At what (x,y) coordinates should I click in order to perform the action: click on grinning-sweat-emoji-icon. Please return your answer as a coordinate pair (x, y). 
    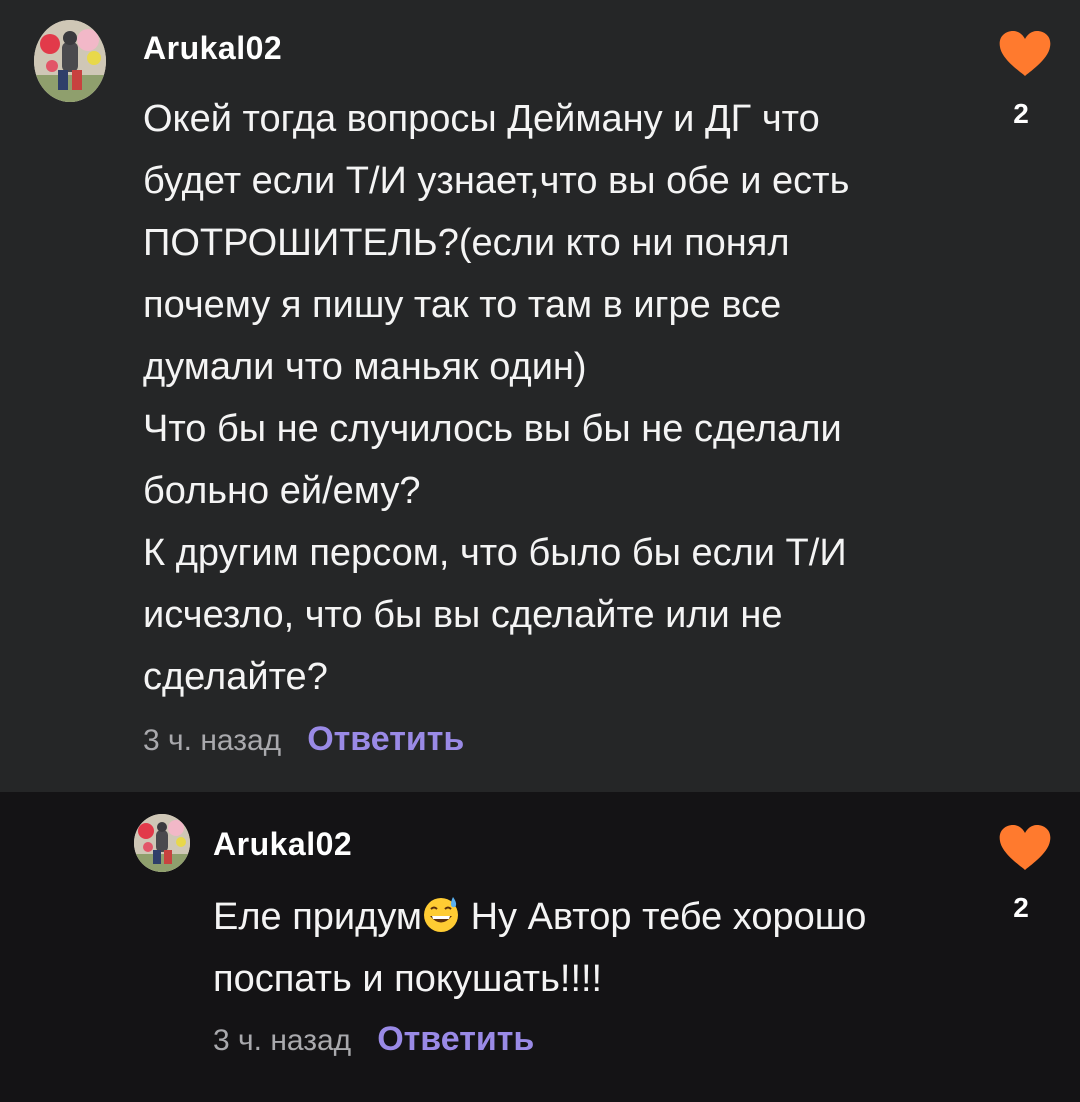
    Looking at the image, I should click on (441, 914).